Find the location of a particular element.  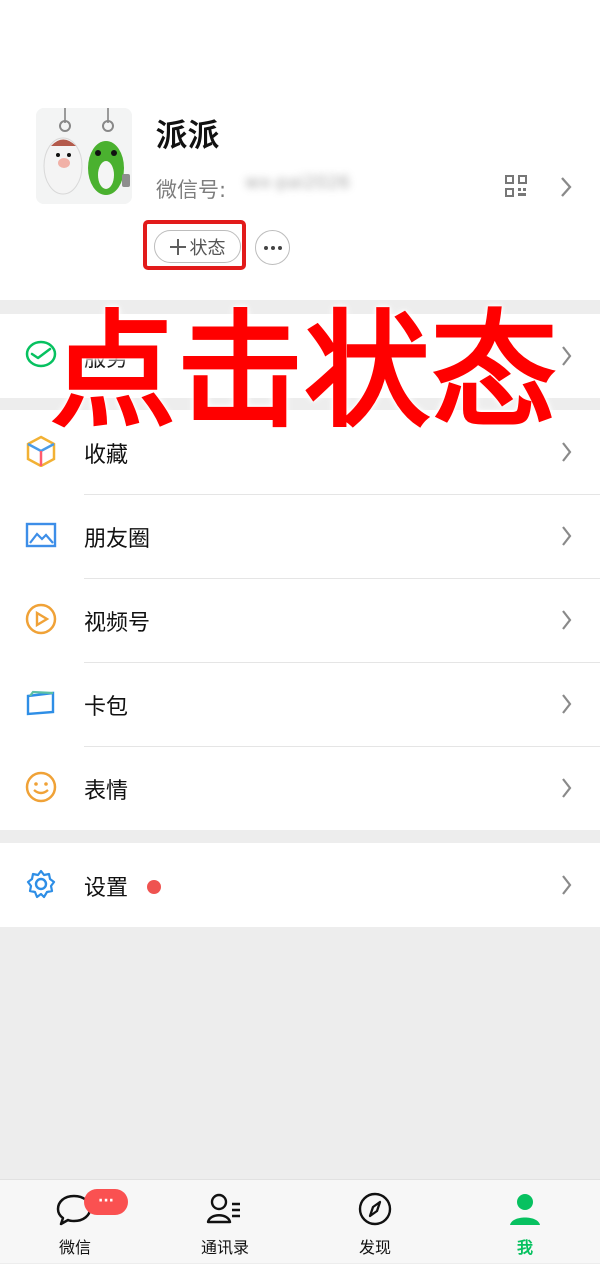

tab-label-discover: 发现 is located at coordinates (374, 1247).